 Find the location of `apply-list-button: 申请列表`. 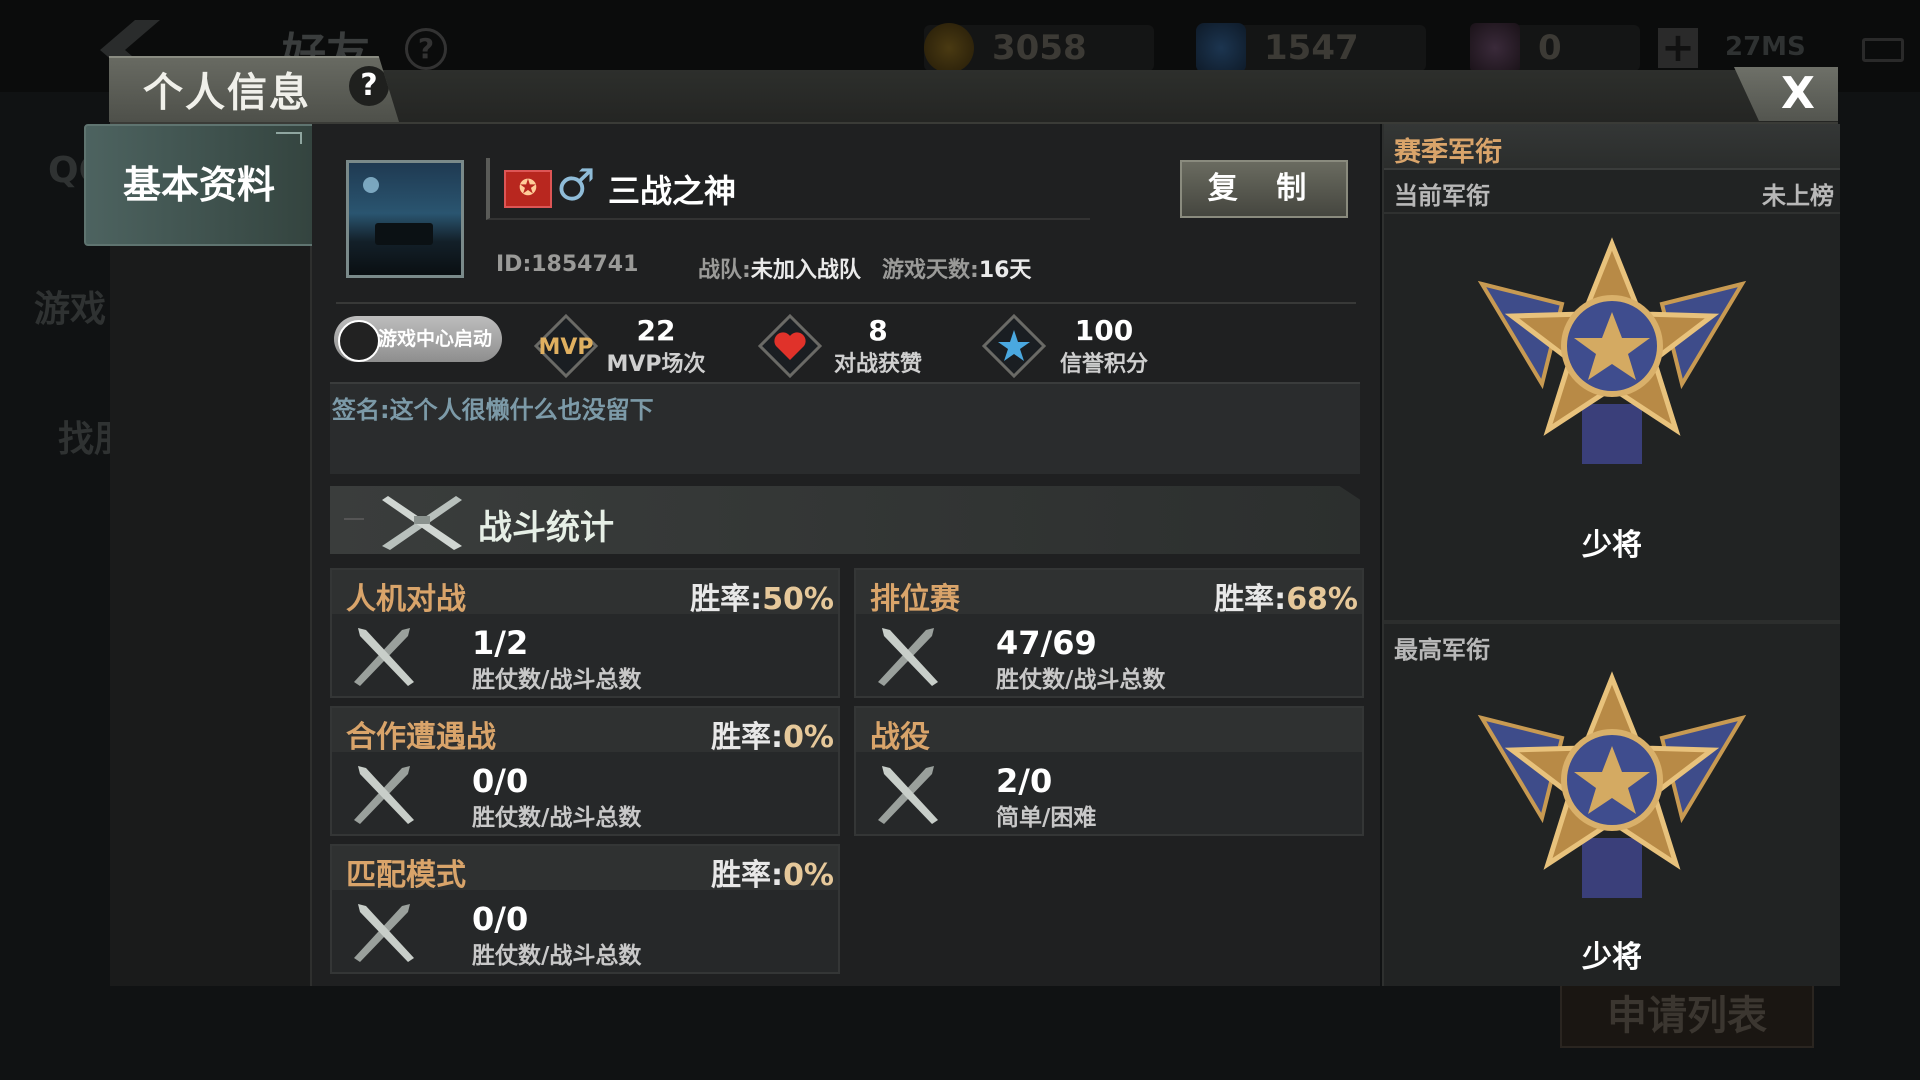

apply-list-button: 申请列表 is located at coordinates (1687, 1016).